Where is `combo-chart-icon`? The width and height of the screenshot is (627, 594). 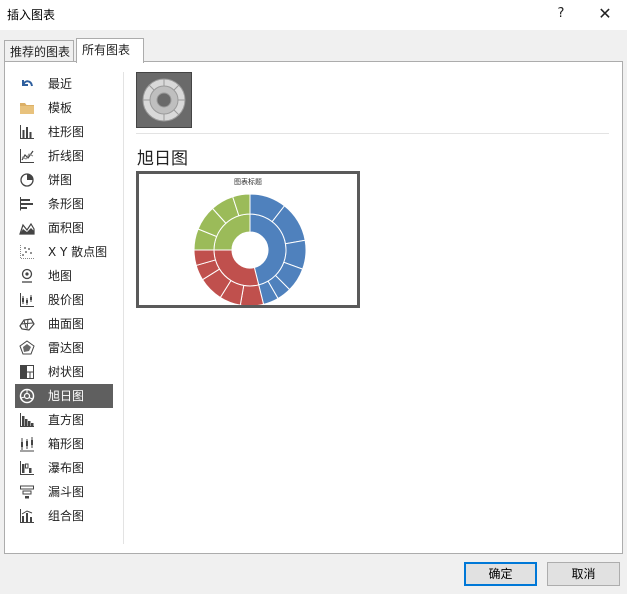
combo-chart-icon is located at coordinates (27, 516).